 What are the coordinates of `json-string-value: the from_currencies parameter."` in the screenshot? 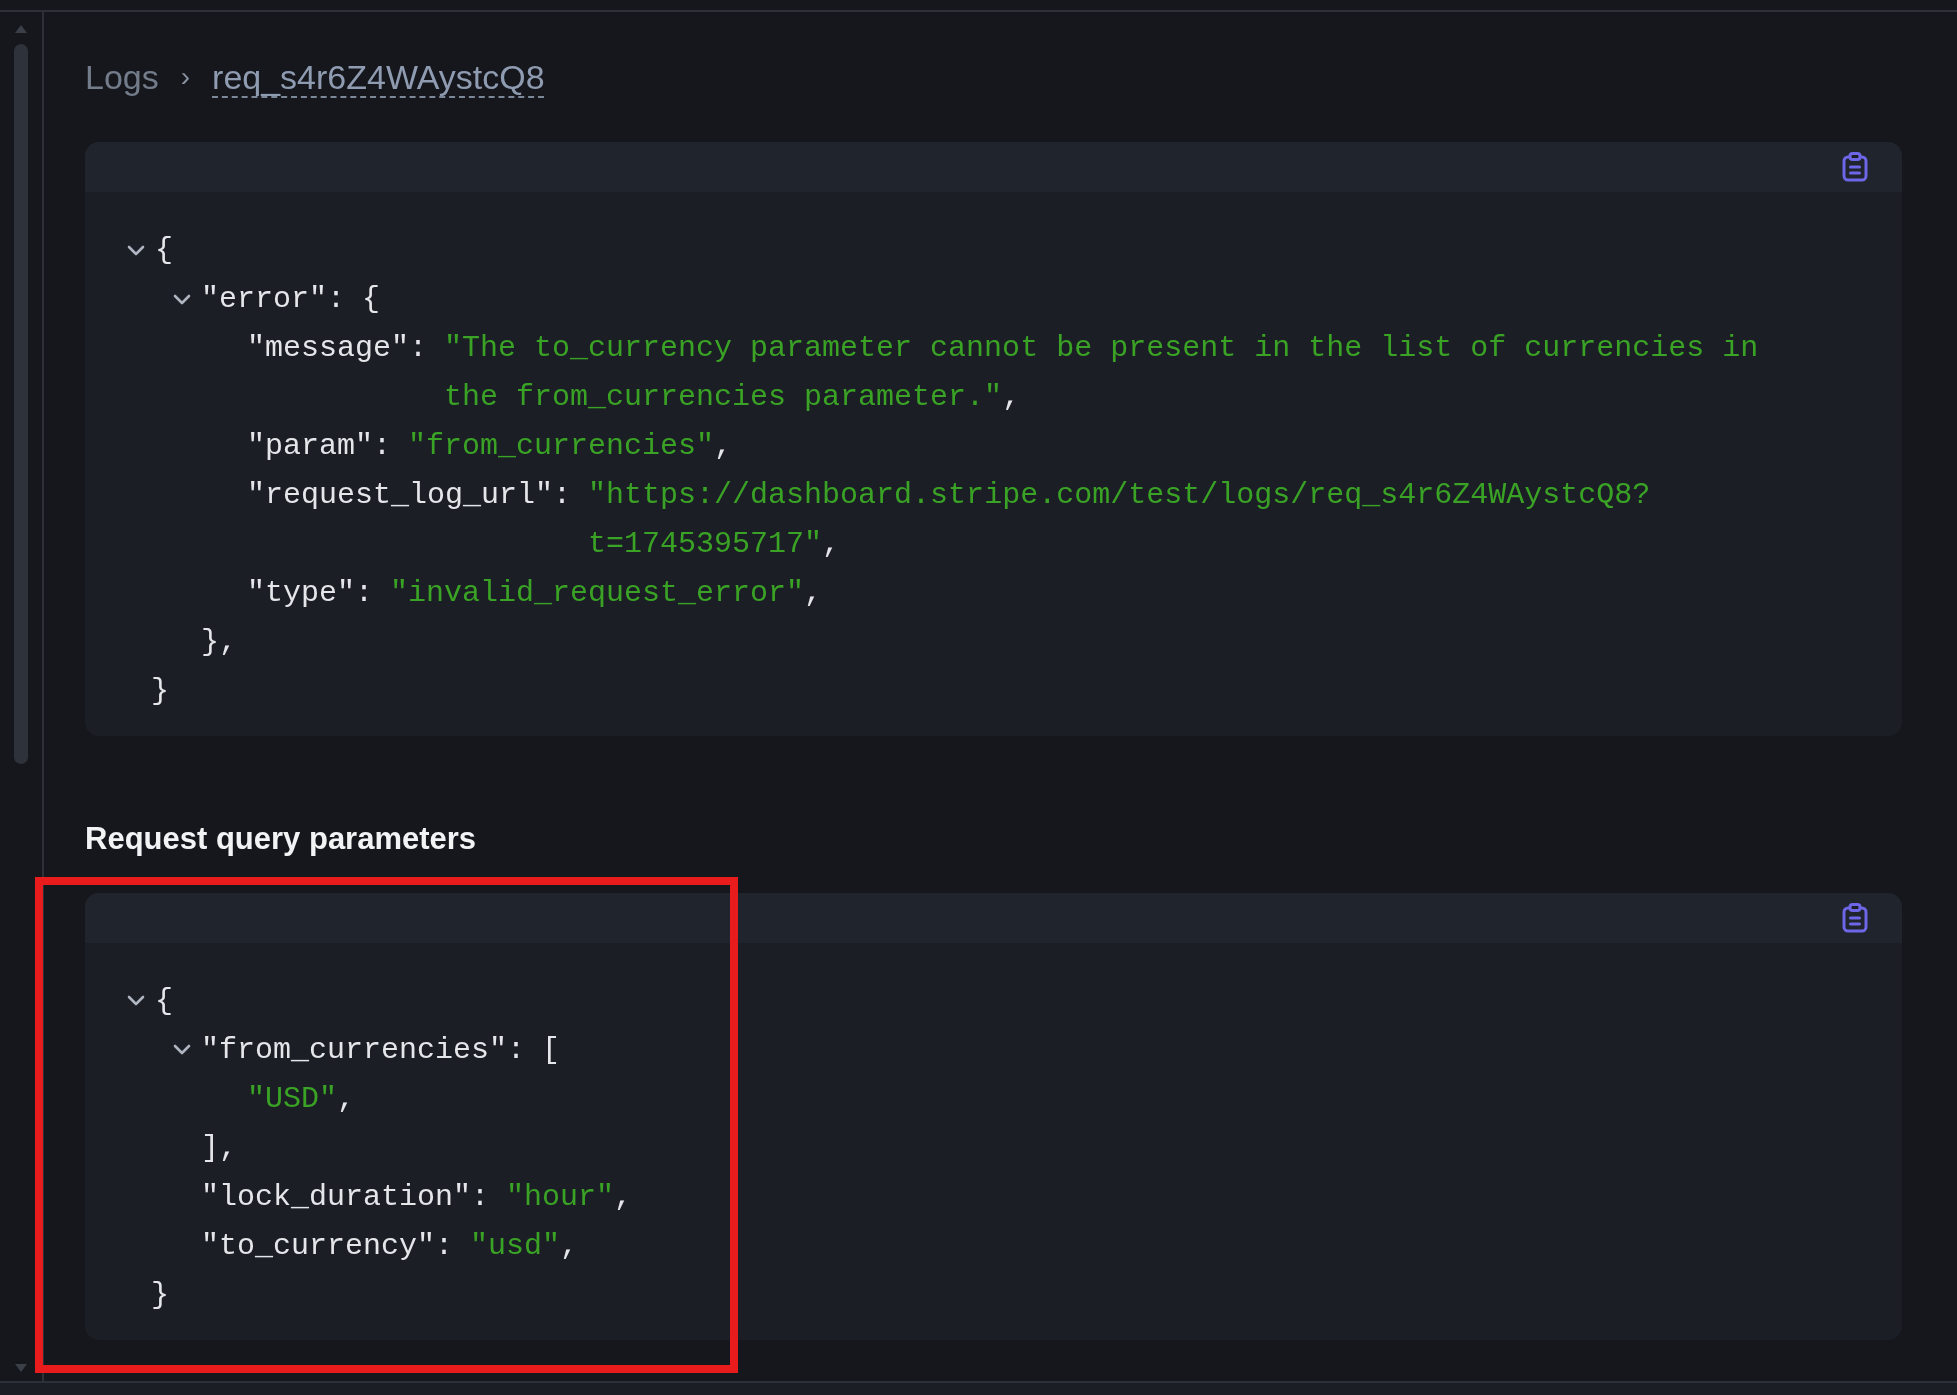 It's located at (723, 397).